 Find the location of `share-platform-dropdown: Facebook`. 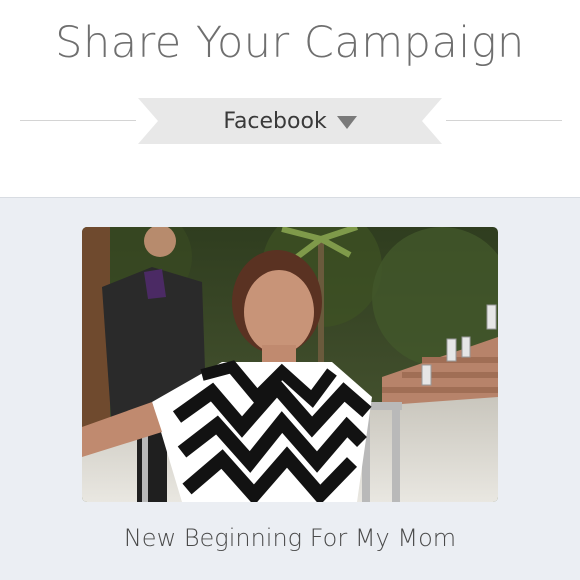

share-platform-dropdown: Facebook is located at coordinates (290, 121).